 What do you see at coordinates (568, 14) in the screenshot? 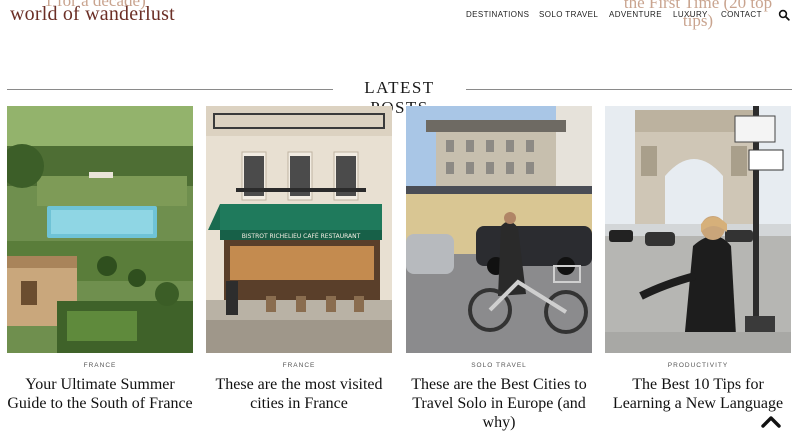
I see `nav-item-solo-travel: SOLO TRAVEL` at bounding box center [568, 14].